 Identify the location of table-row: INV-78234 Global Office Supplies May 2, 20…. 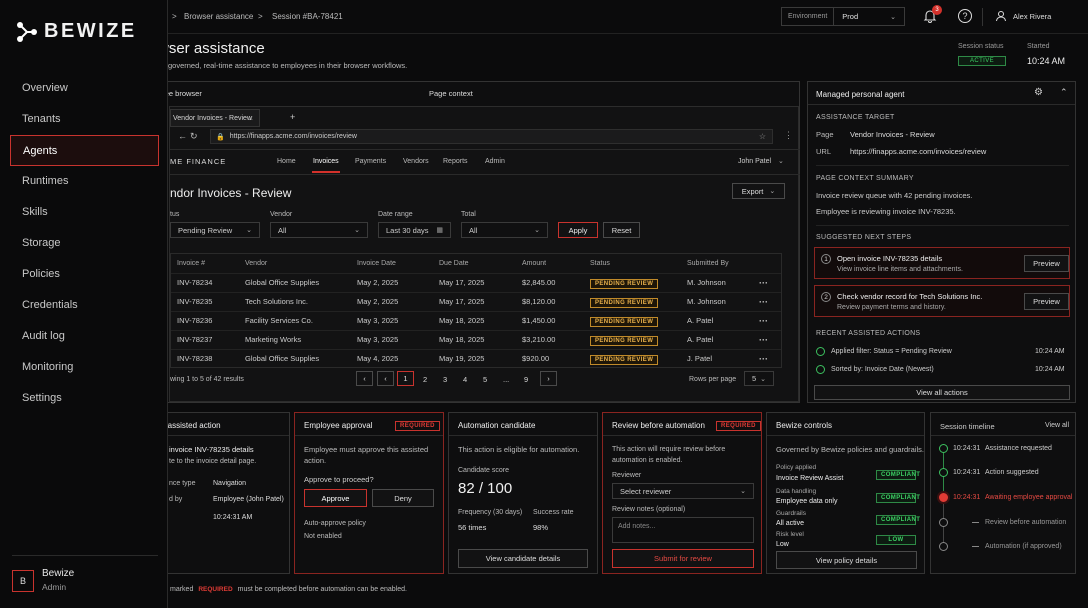
(476, 282).